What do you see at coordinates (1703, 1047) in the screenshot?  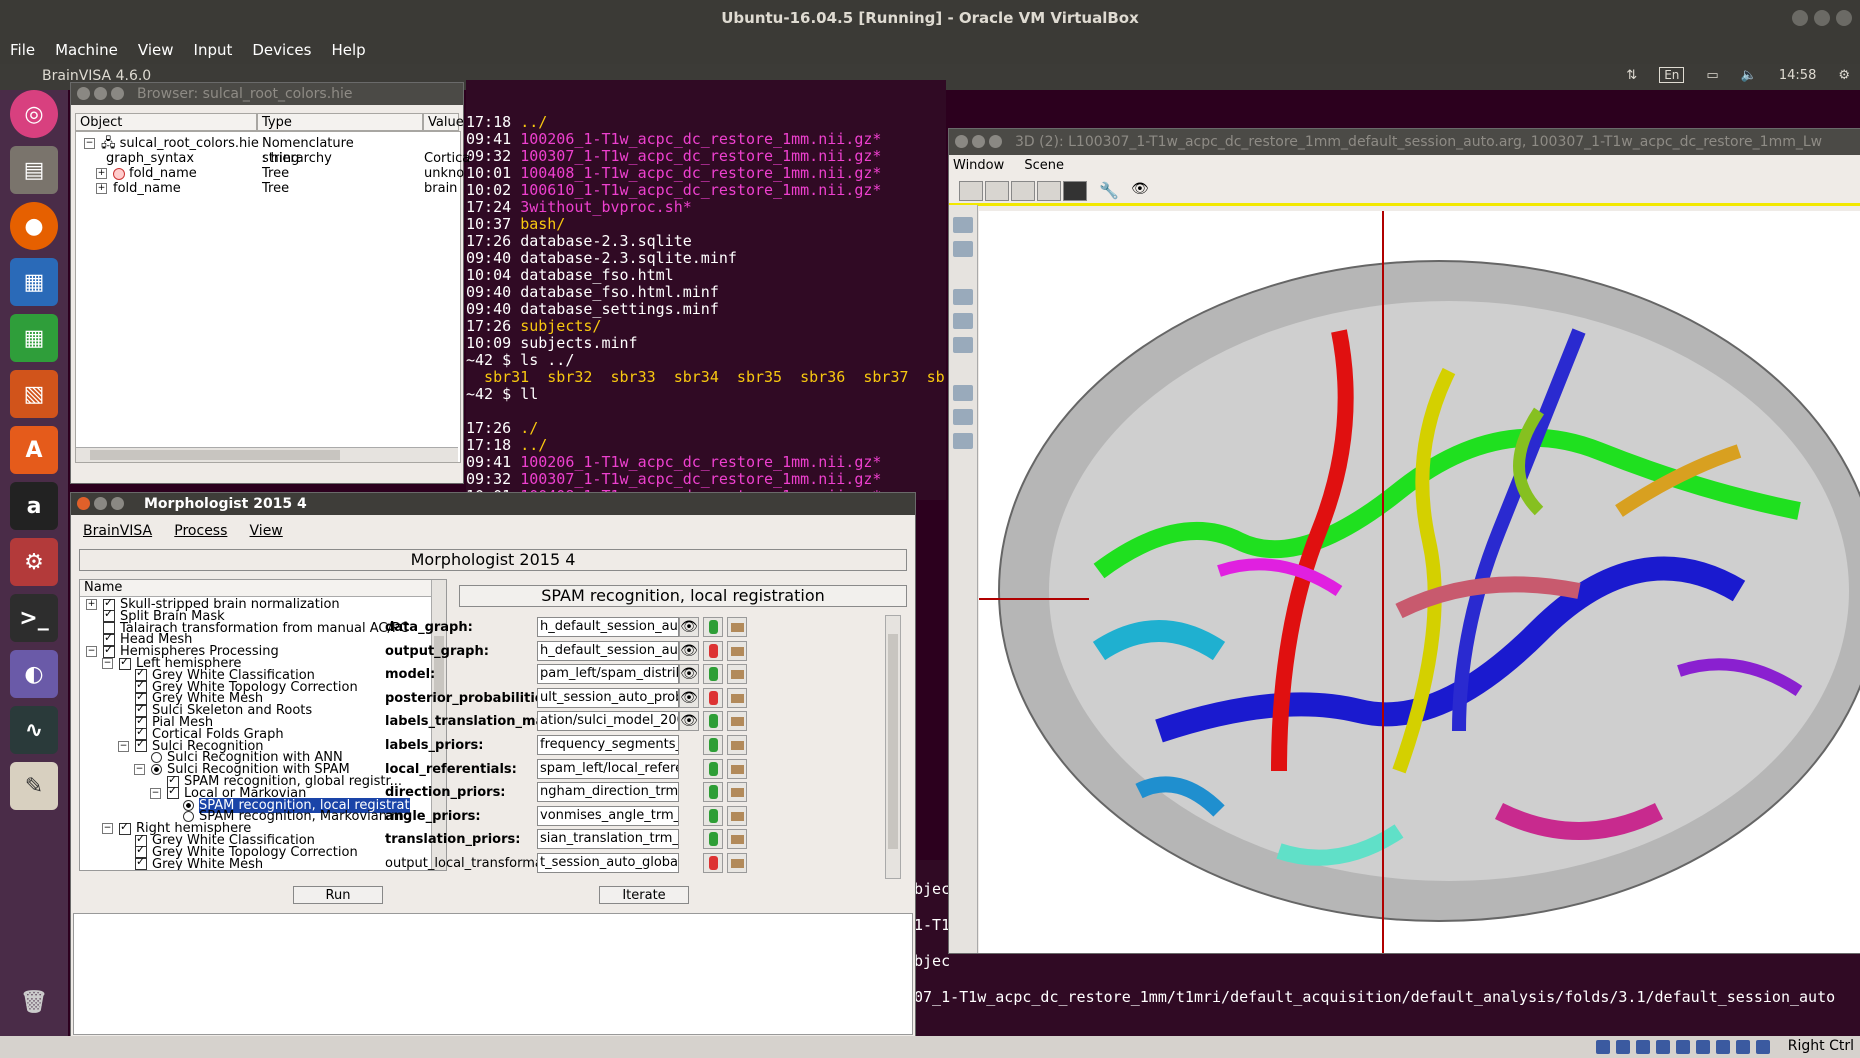 I see `shared-folder-icon` at bounding box center [1703, 1047].